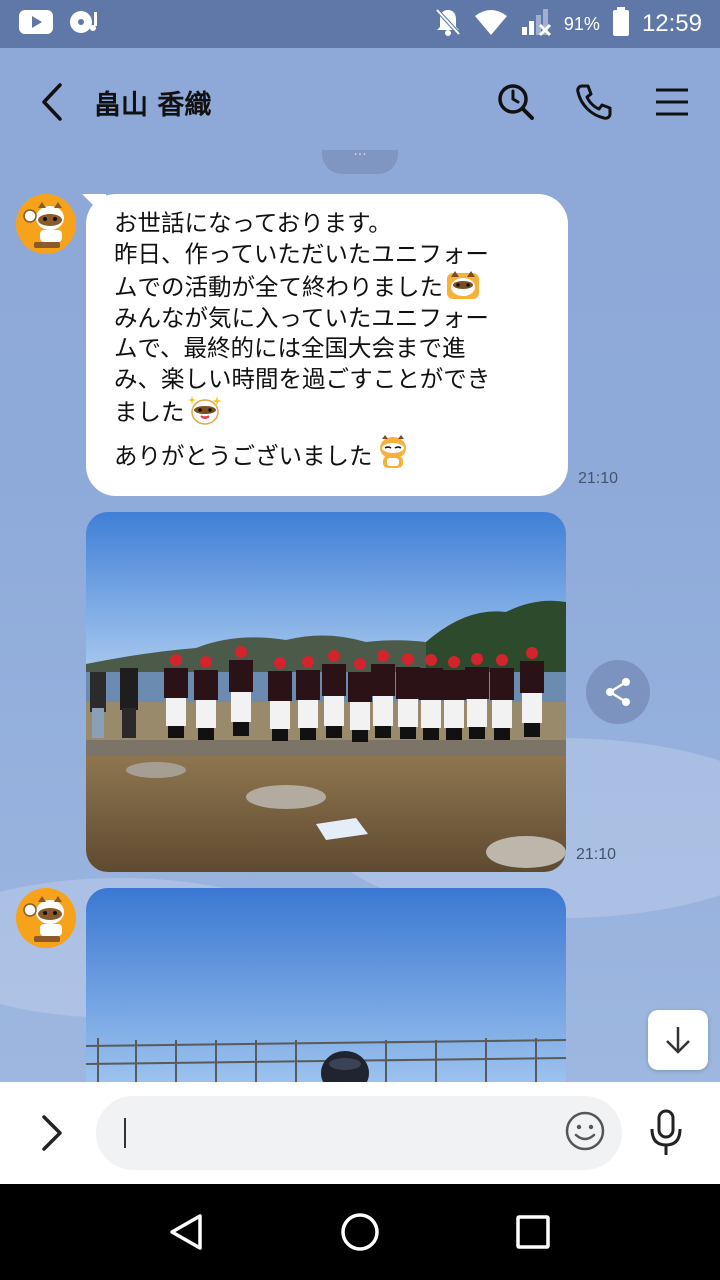 The image size is (720, 1280). What do you see at coordinates (290, 348) in the screenshot?
I see `message-line: ムで、最終的には全国大会まで進` at bounding box center [290, 348].